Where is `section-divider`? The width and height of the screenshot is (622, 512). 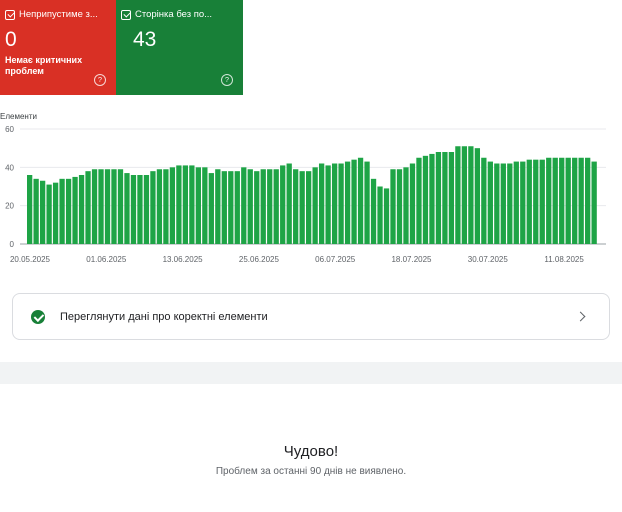 section-divider is located at coordinates (311, 373).